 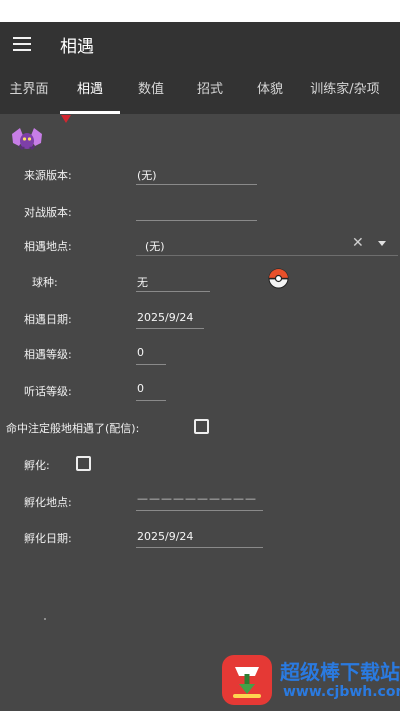 What do you see at coordinates (345, 90) in the screenshot?
I see `tab-trainer-misc: 训练家/杂项` at bounding box center [345, 90].